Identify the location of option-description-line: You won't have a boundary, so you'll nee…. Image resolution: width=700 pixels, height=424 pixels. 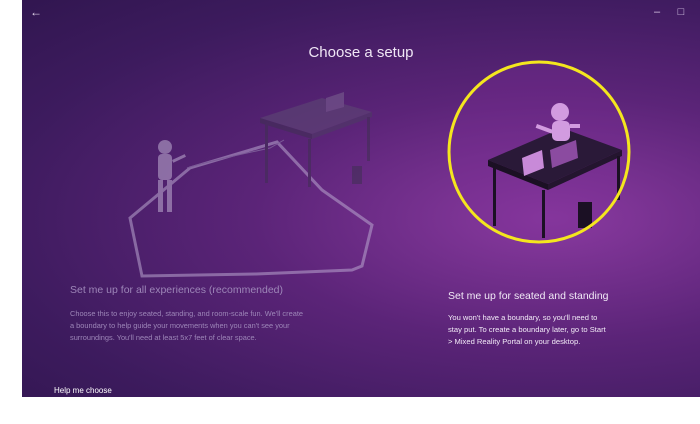
(523, 317).